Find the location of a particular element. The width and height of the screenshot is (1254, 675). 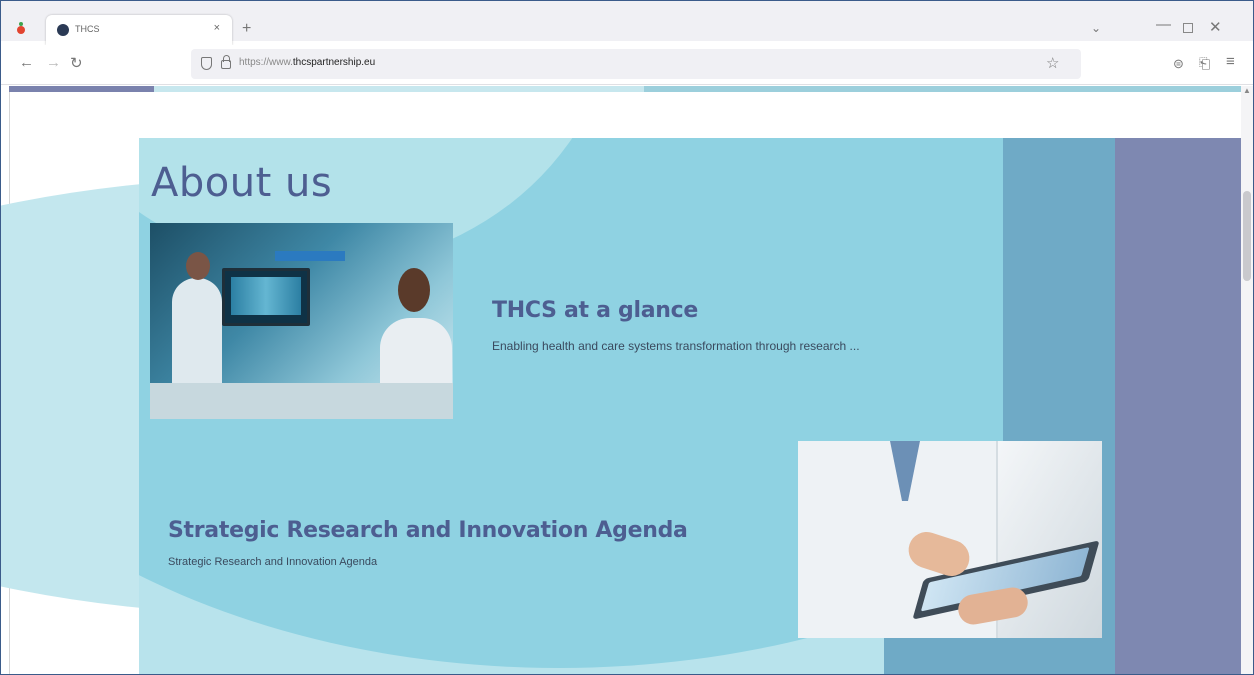

scrollbar-thumb is located at coordinates (1247, 236).